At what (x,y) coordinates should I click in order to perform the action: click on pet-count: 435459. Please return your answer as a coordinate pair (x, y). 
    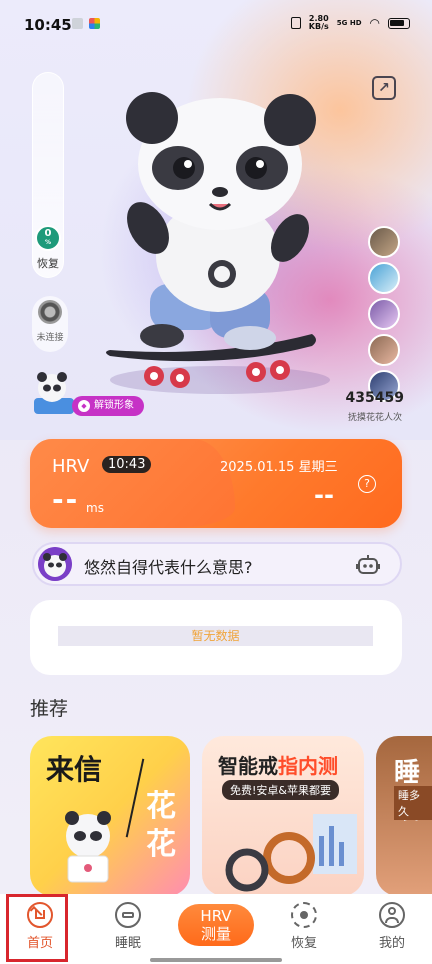
    Looking at the image, I should click on (374, 398).